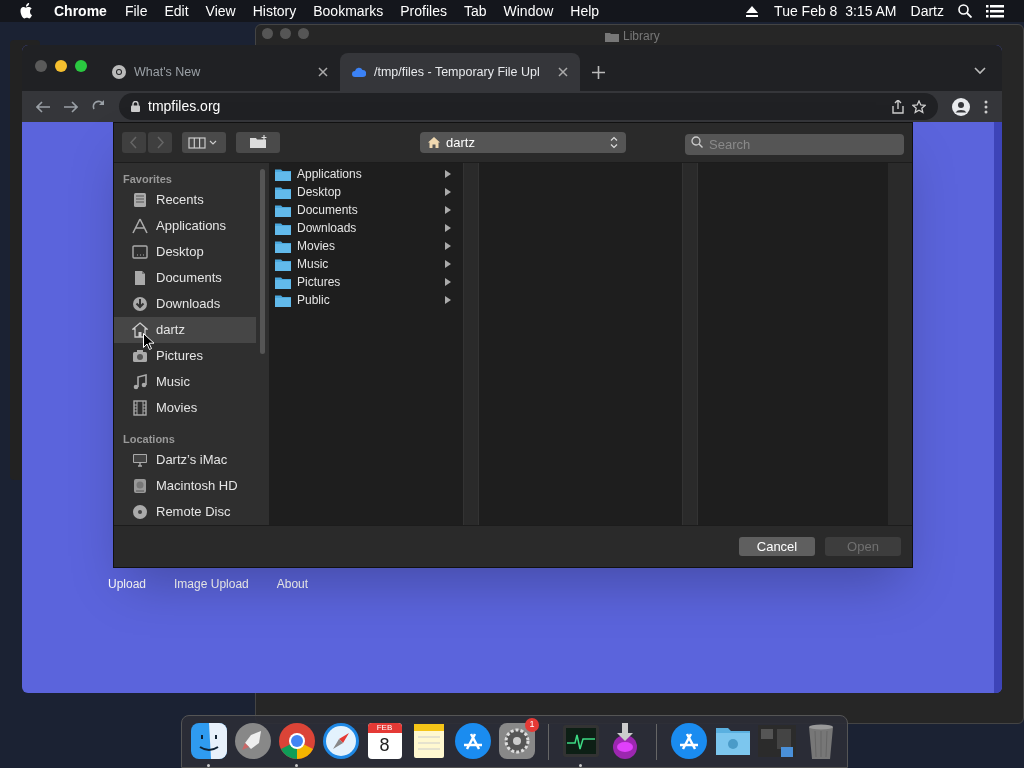  What do you see at coordinates (220, 72) in the screenshot?
I see `browser-tab: What's New` at bounding box center [220, 72].